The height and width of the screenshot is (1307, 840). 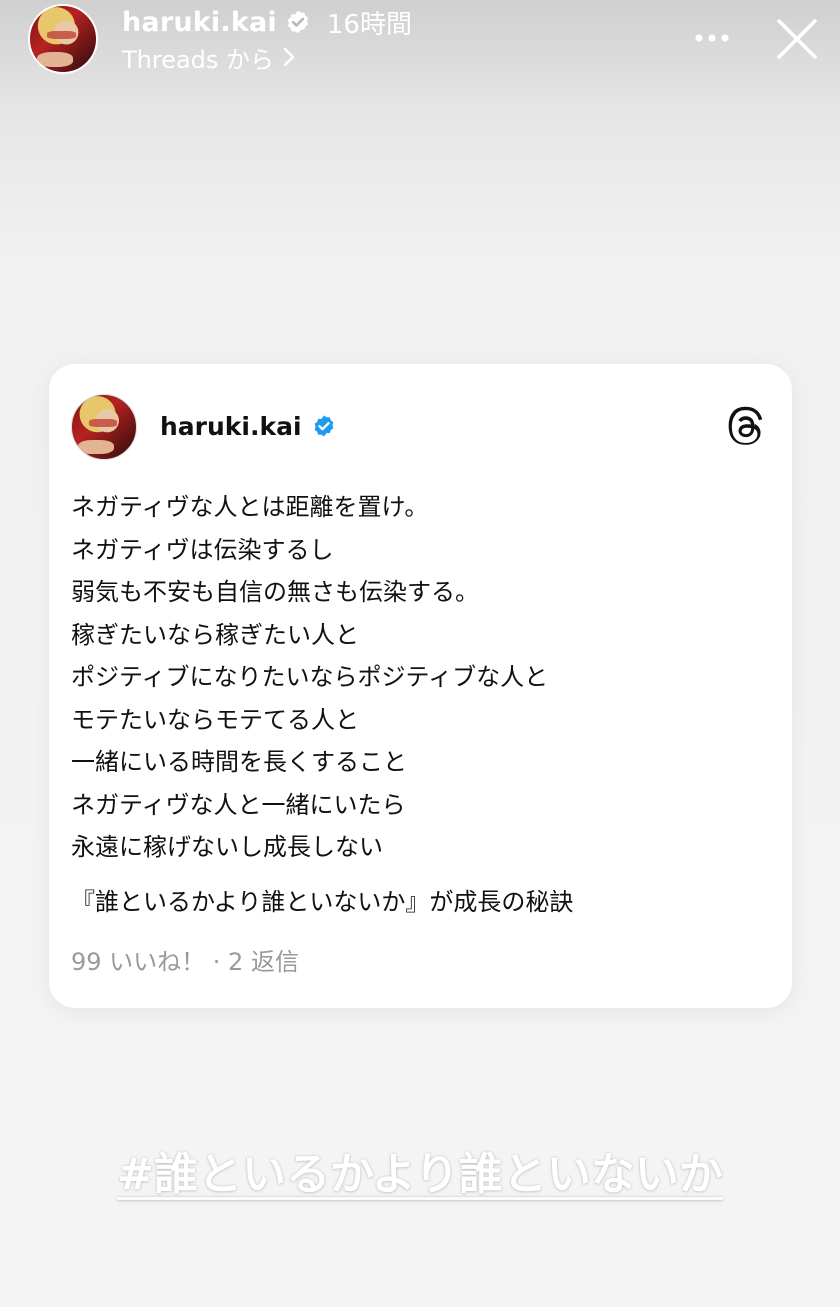 What do you see at coordinates (63, 39) in the screenshot?
I see `story-avatar` at bounding box center [63, 39].